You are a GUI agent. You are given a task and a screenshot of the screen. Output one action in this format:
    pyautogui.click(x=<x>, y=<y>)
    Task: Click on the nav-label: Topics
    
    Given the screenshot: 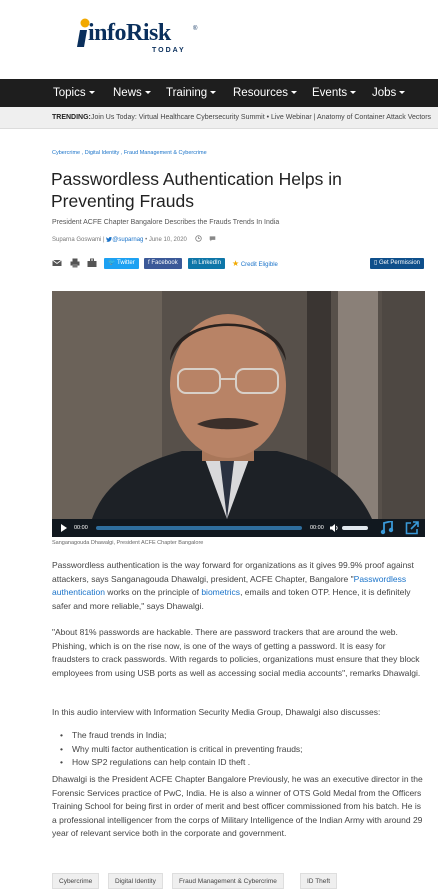 What is the action you would take?
    pyautogui.click(x=69, y=93)
    